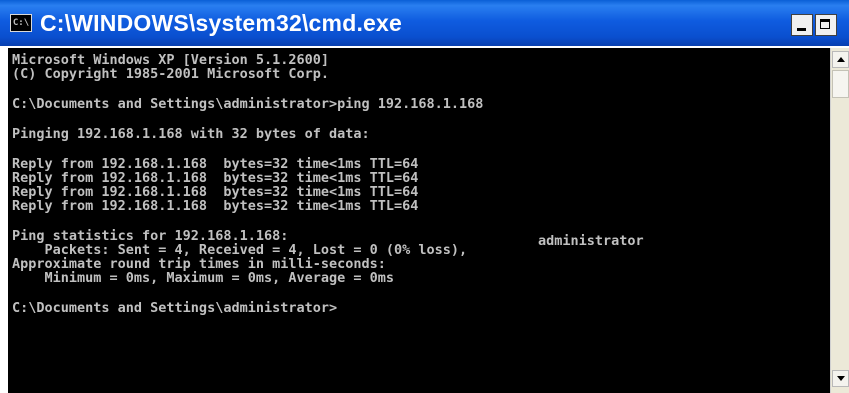 This screenshot has height=393, width=849. Describe the element at coordinates (826, 25) in the screenshot. I see `maximize-button` at that location.